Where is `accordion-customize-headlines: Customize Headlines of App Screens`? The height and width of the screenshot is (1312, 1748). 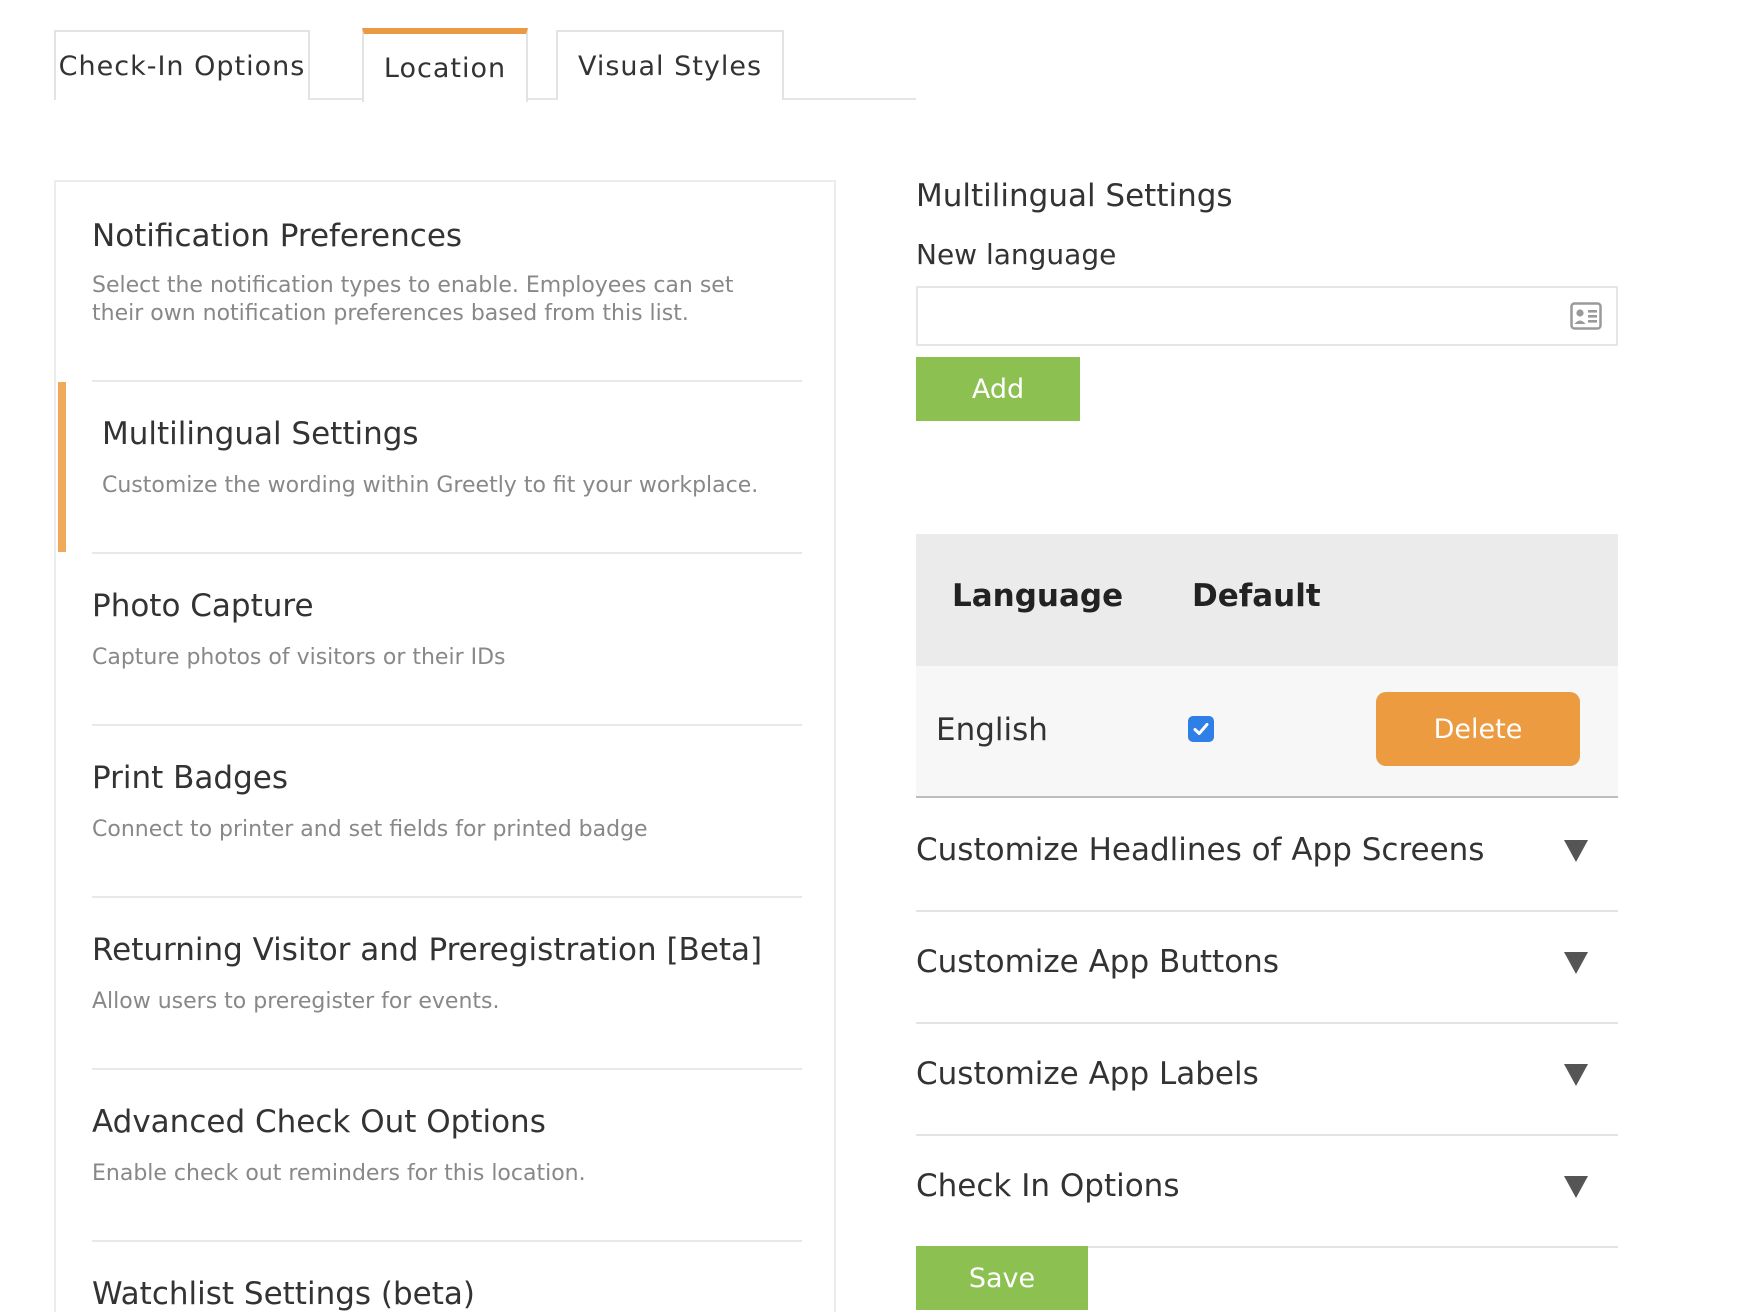
accordion-customize-headlines: Customize Headlines of App Screens is located at coordinates (1267, 856).